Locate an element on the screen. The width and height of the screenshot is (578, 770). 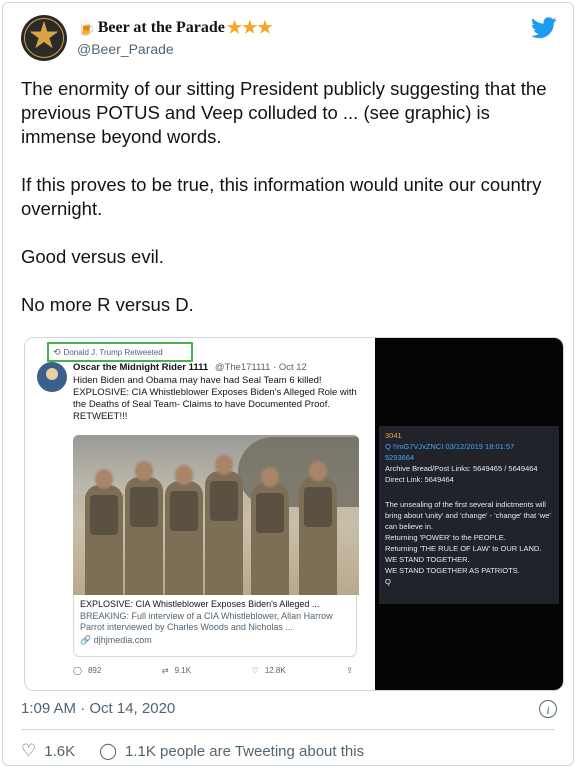
like-count: 1.6K is located at coordinates (59, 751).